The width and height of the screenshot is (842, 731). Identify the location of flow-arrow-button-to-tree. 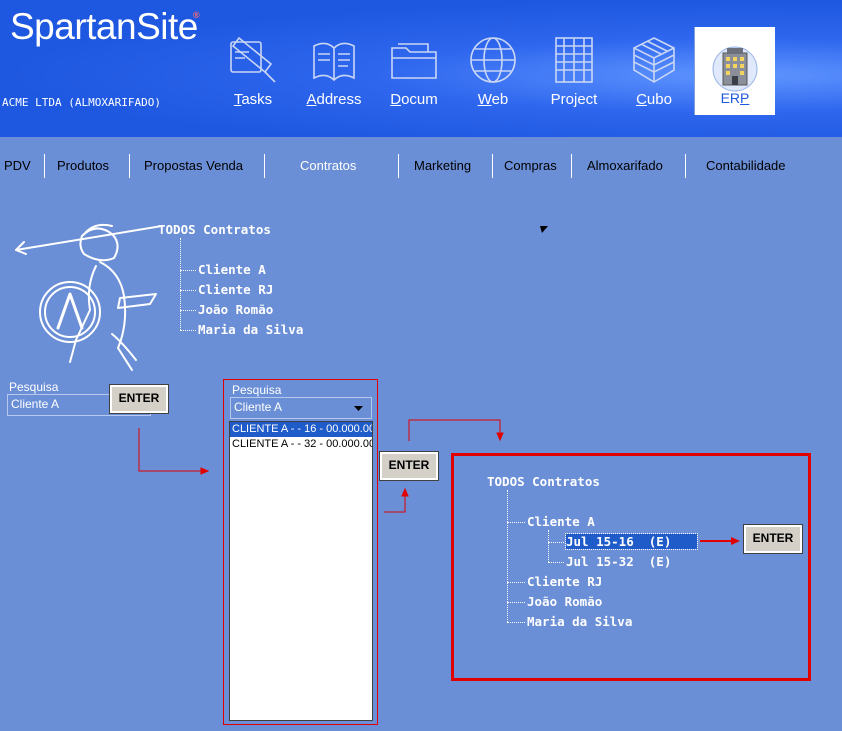
(454, 430).